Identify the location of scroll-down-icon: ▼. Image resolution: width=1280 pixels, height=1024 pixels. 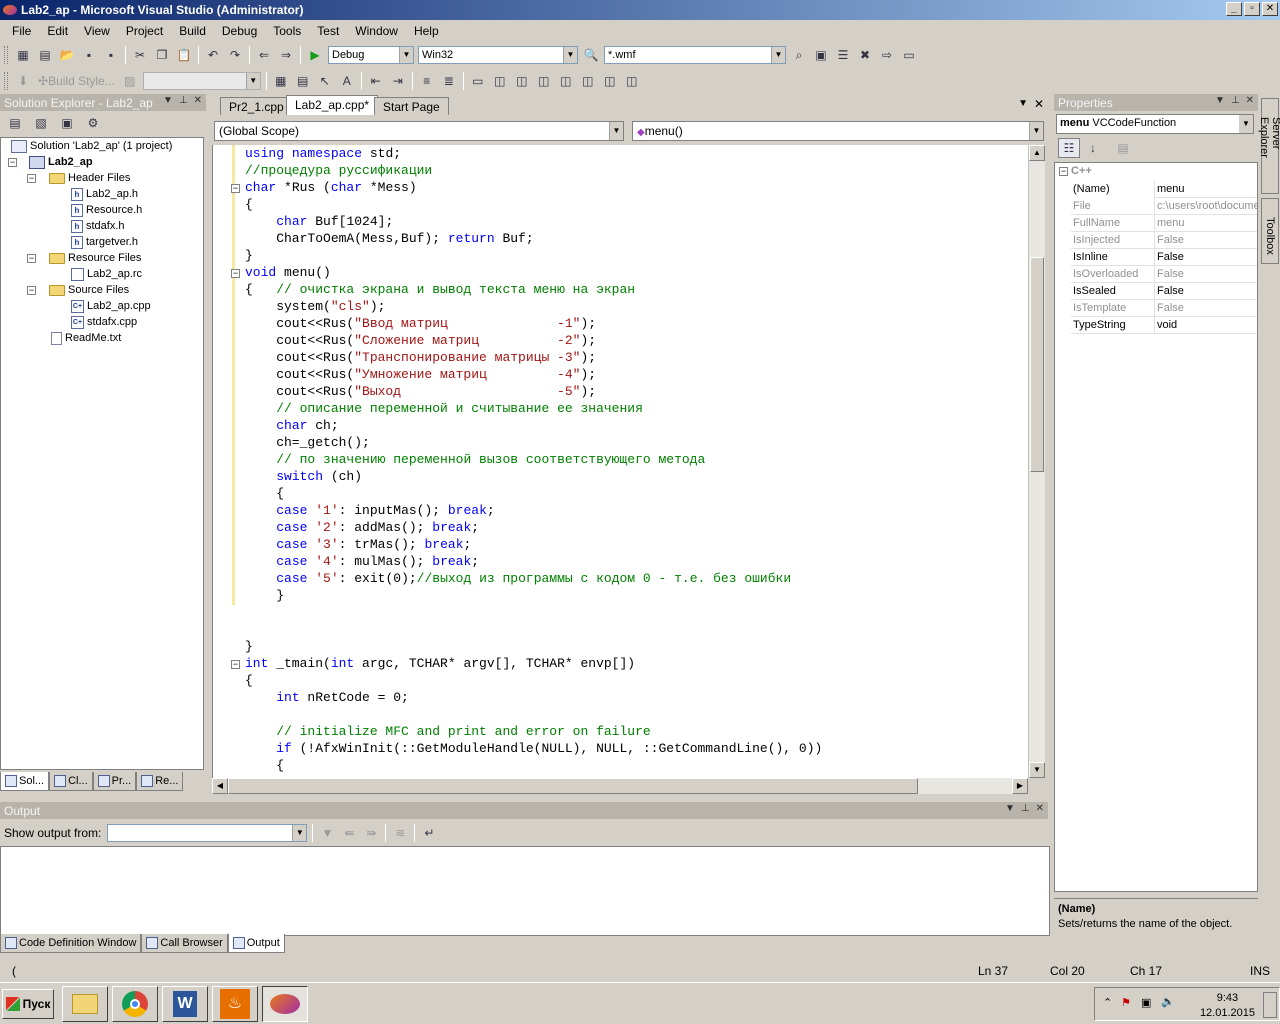
(1037, 770).